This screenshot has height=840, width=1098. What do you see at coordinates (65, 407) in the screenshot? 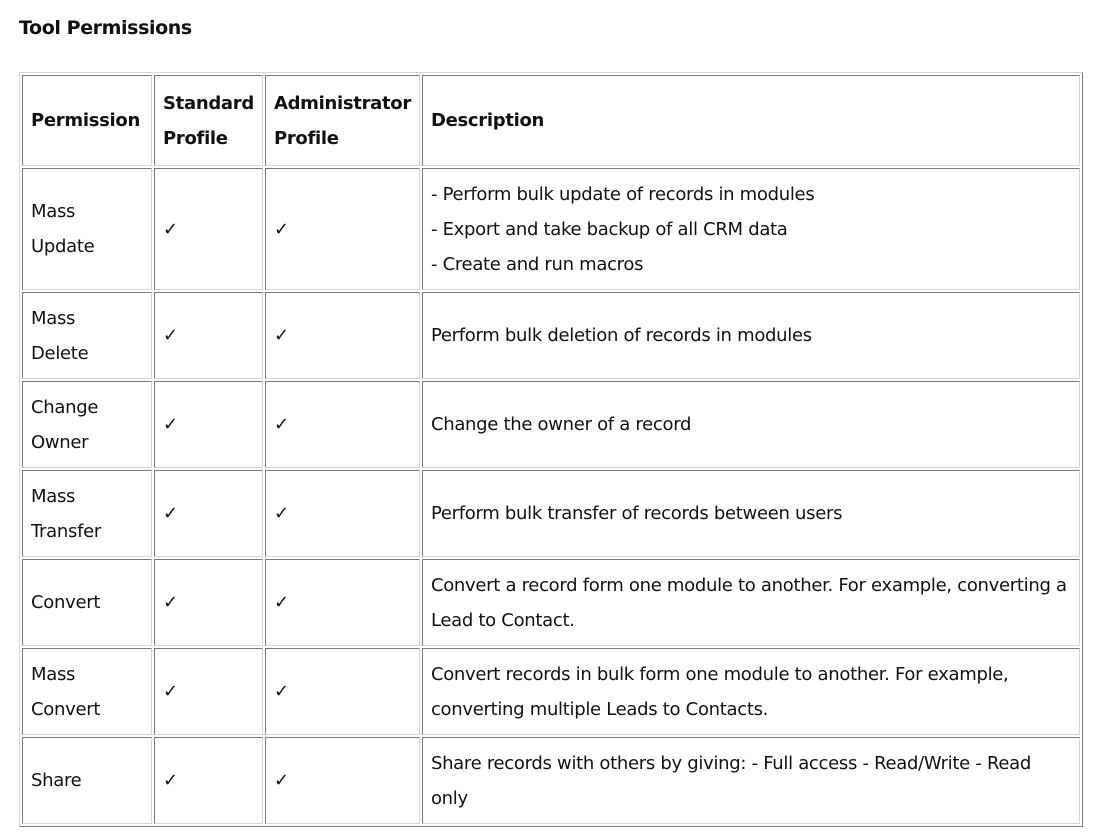
I see `permission-name: Change` at bounding box center [65, 407].